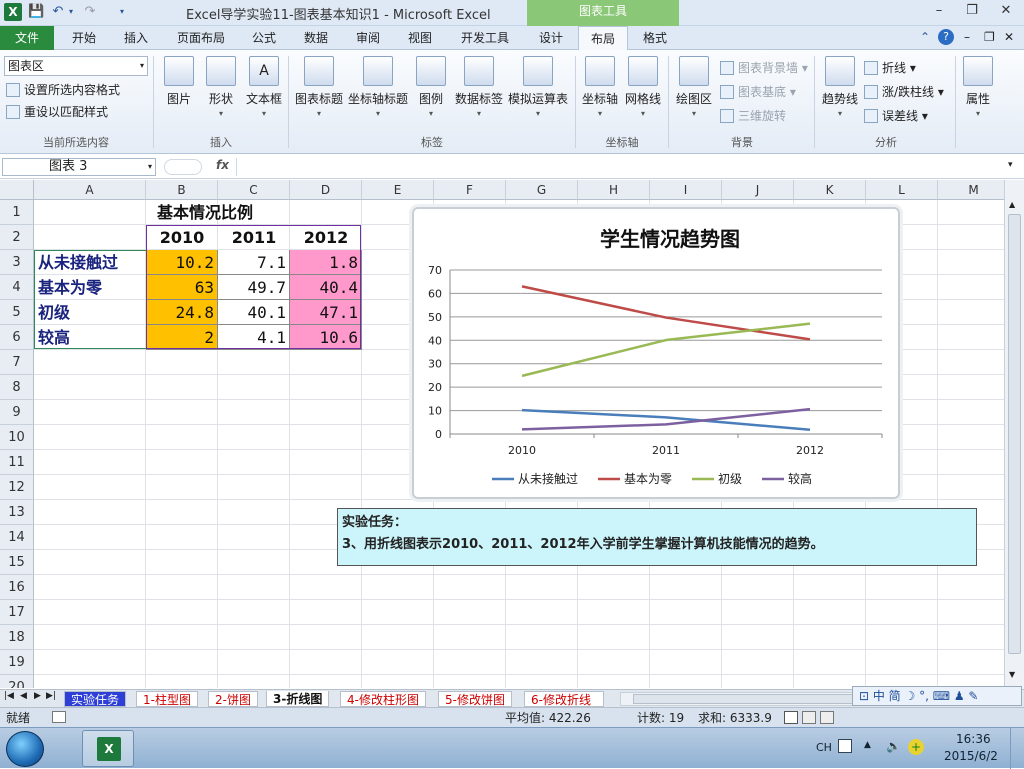  I want to click on sheet-tab-edit-bar: 4-修改柱形图, so click(383, 699).